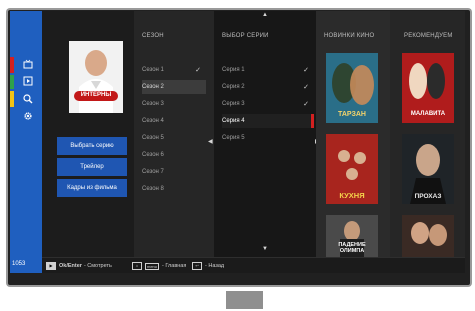  I want to click on recommended-column: РЕКОМЕНДУЕМ МАЛАВИТА ПРОХАЗ, so click(427, 142).